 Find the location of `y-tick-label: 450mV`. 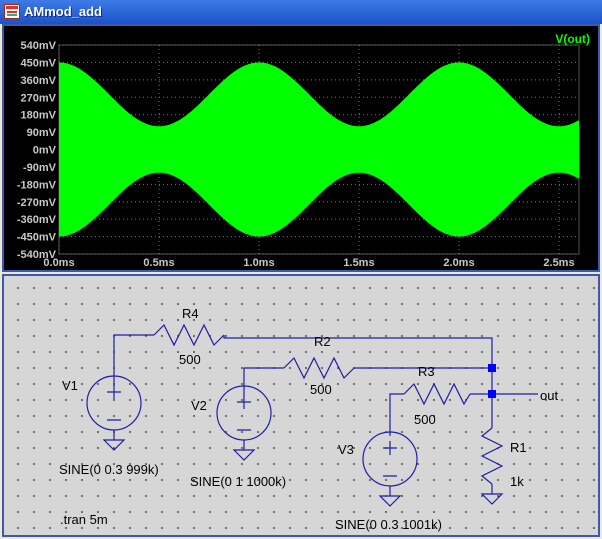

y-tick-label: 450mV is located at coordinates (39, 63).